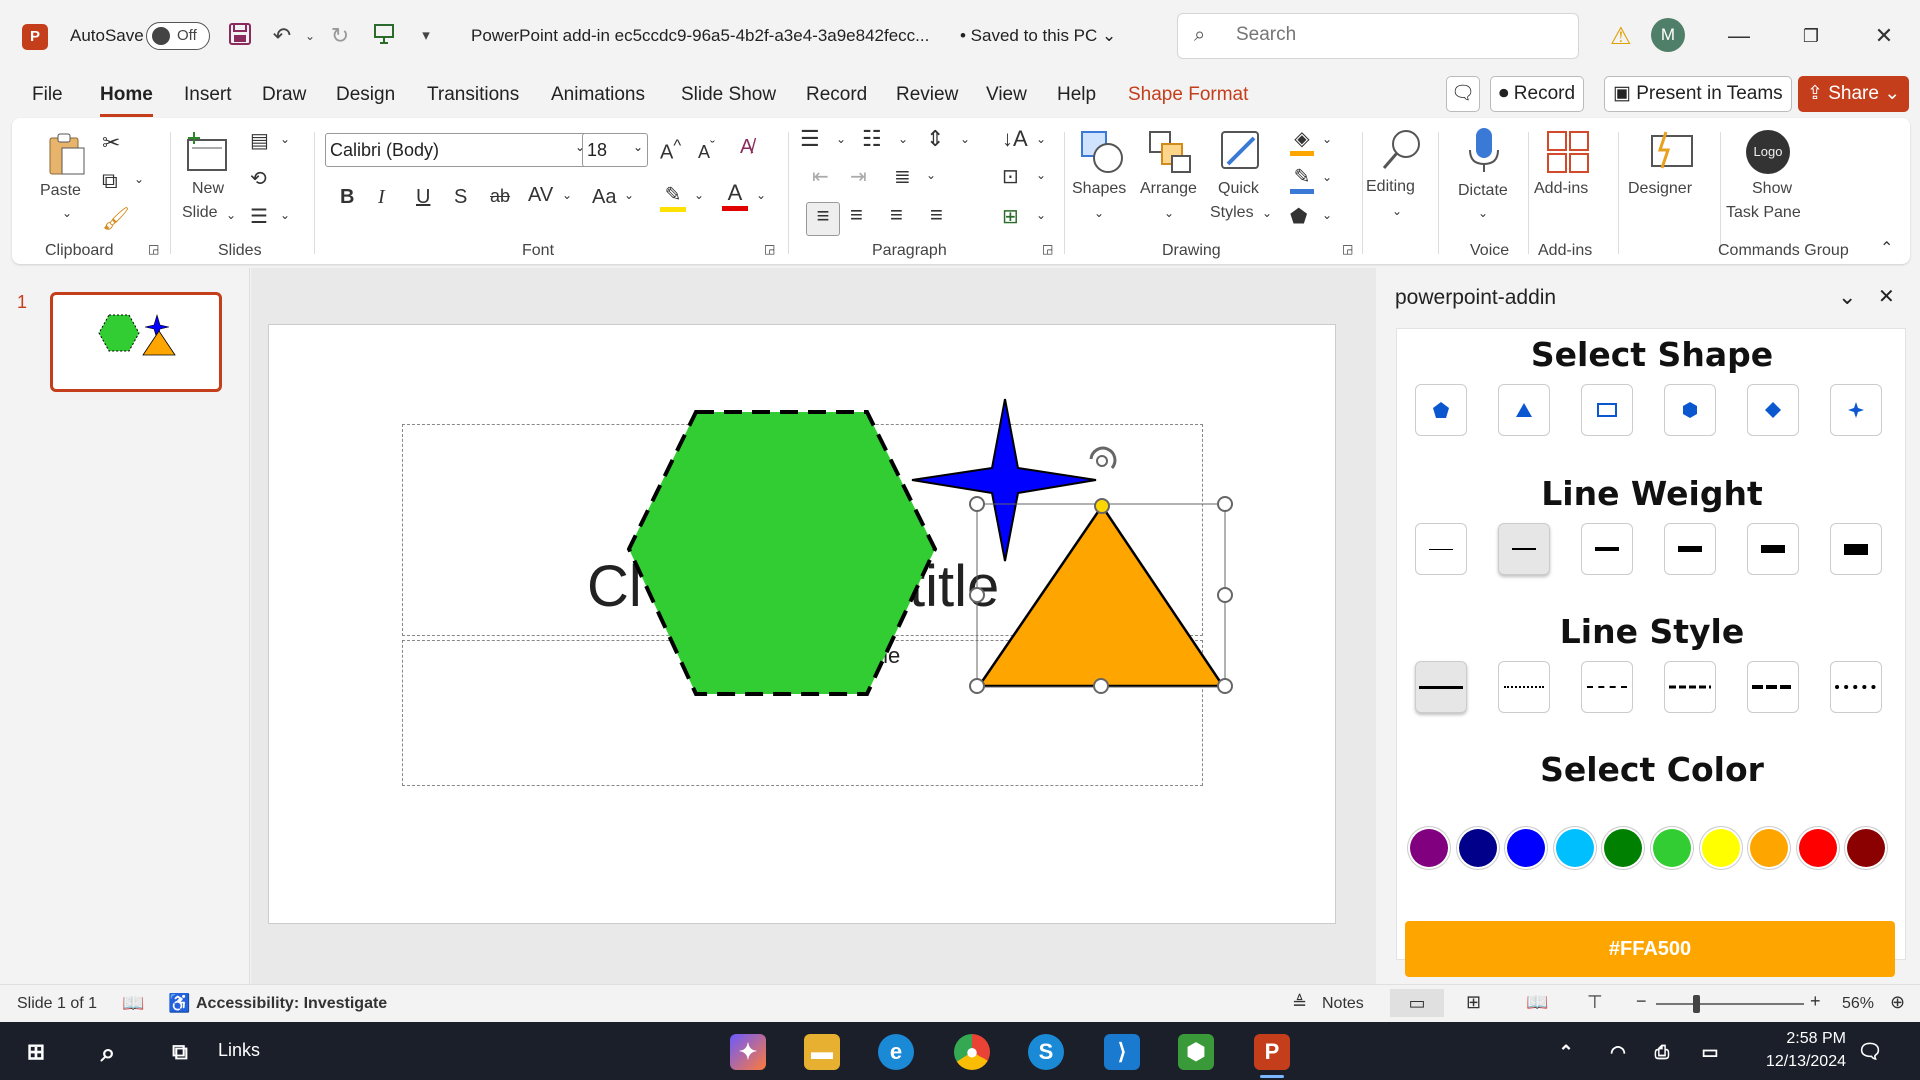 The height and width of the screenshot is (1080, 1920). What do you see at coordinates (1483, 213) in the screenshot?
I see `dictate-dropdown-icon: ⌄` at bounding box center [1483, 213].